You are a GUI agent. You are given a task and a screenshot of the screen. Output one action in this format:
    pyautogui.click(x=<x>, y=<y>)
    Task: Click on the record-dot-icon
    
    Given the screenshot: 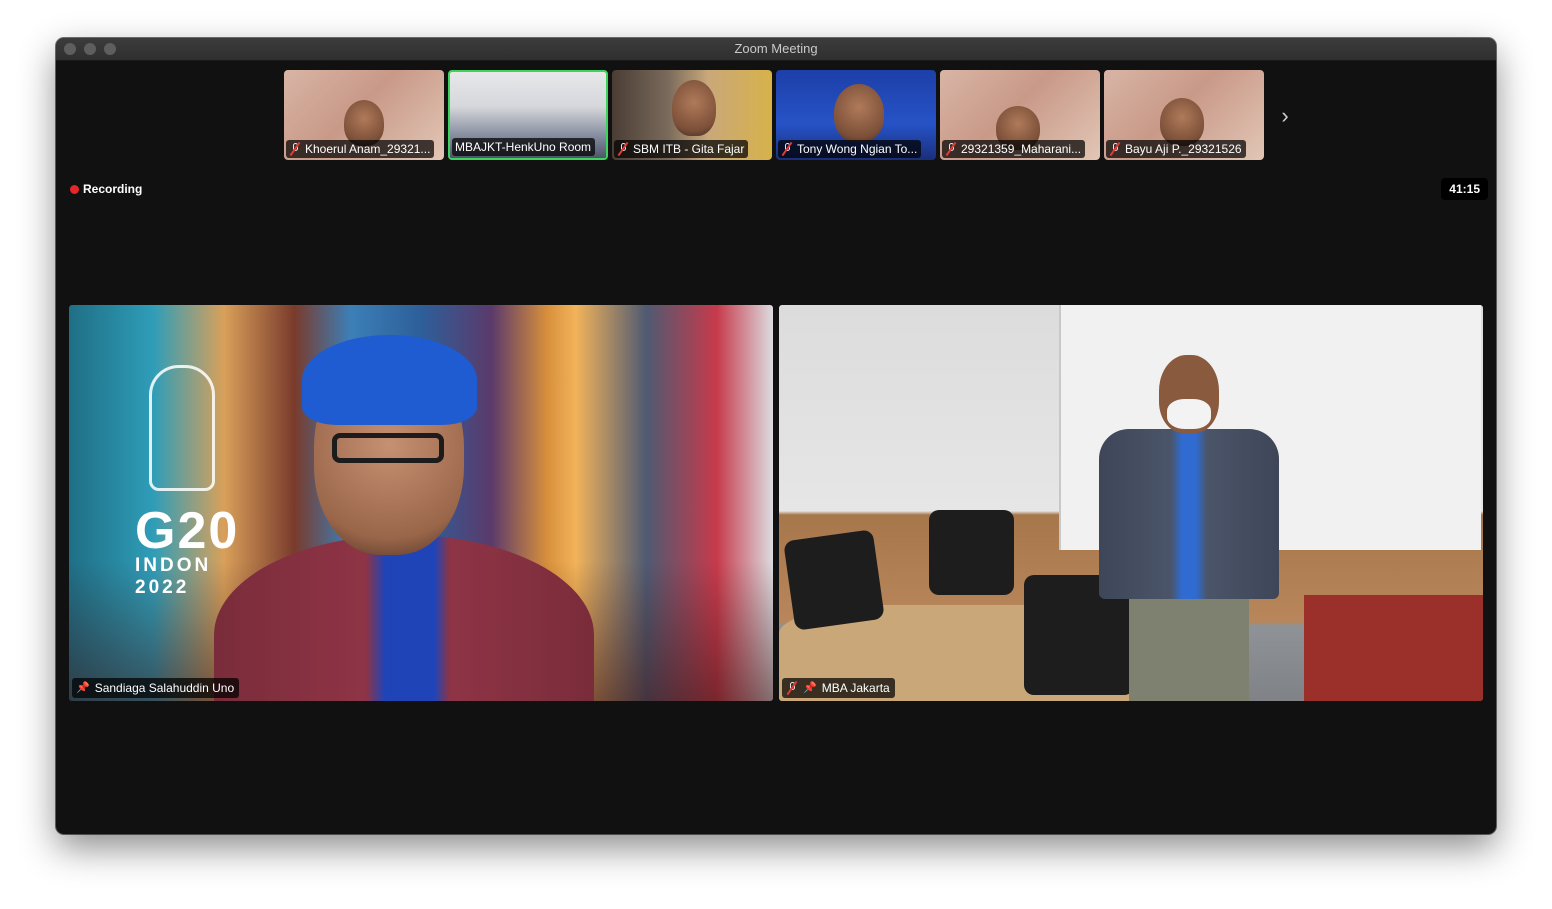 What is the action you would take?
    pyautogui.click(x=74, y=189)
    